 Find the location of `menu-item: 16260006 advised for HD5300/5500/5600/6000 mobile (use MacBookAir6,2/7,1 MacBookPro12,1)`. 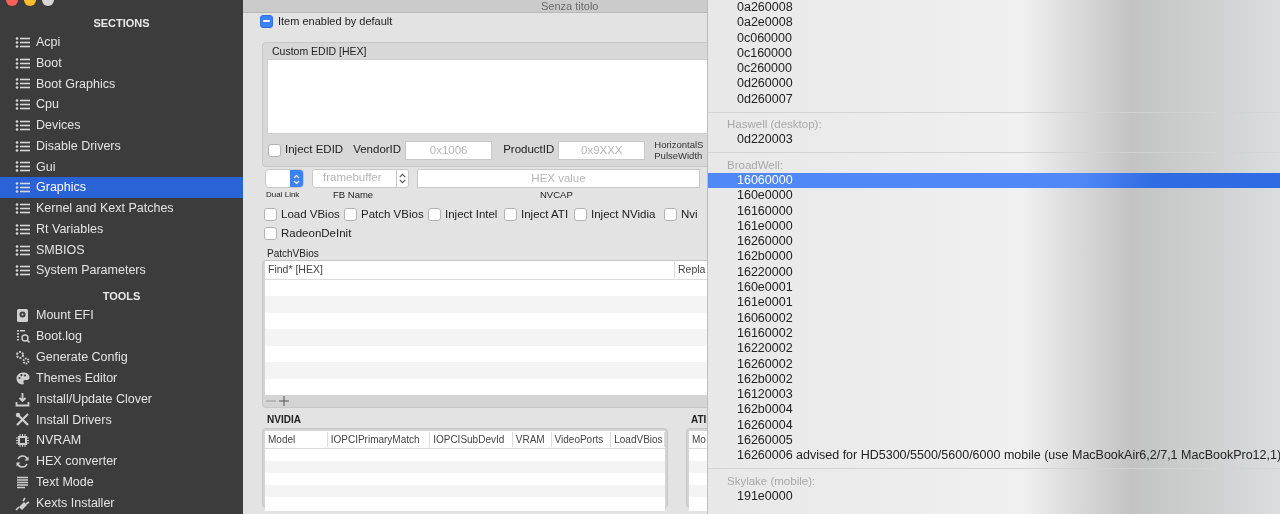

menu-item: 16260006 advised for HD5300/5500/5600/6000 mobile (use MacBookAir6,2/7,1 MacBookPro12,1) is located at coordinates (994, 456).